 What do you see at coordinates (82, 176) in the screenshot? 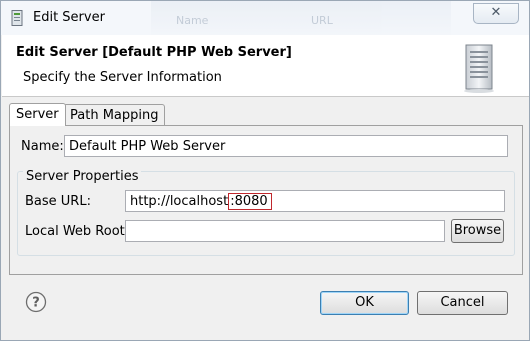
I see `server-properties-label: Server Properties` at bounding box center [82, 176].